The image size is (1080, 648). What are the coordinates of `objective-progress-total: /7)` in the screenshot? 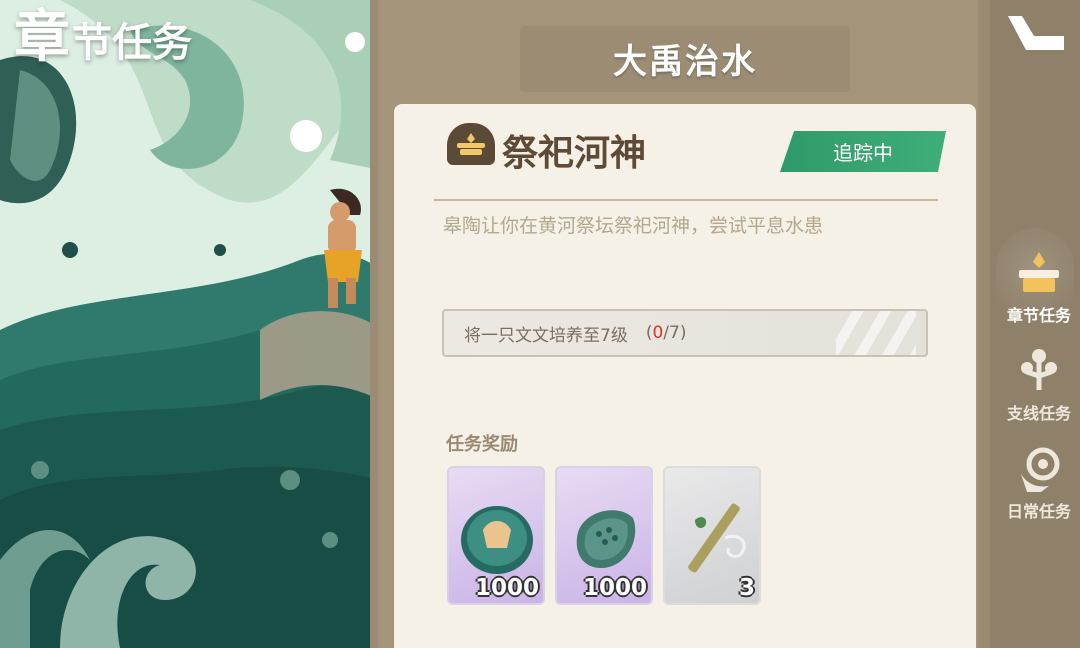 It's located at (675, 333).